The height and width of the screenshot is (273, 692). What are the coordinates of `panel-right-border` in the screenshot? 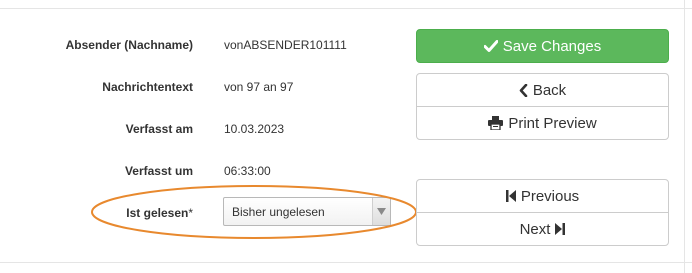 It's located at (684, 136).